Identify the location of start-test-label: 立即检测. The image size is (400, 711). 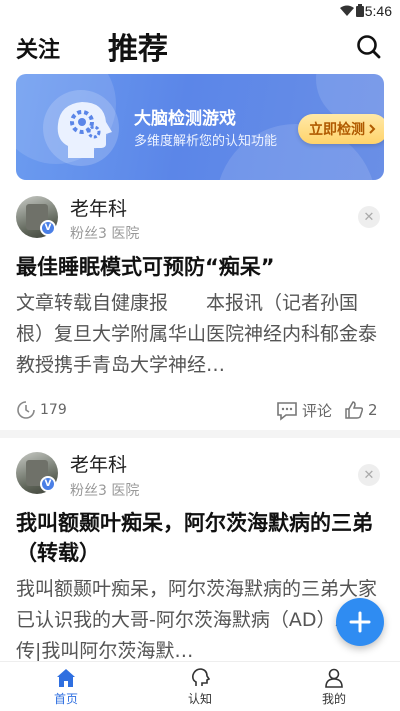
(337, 130).